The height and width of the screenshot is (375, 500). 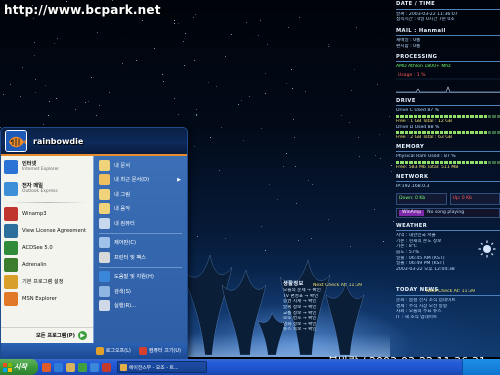 I want to click on network-up-box: Up: 0 Kb, so click(x=474, y=198).